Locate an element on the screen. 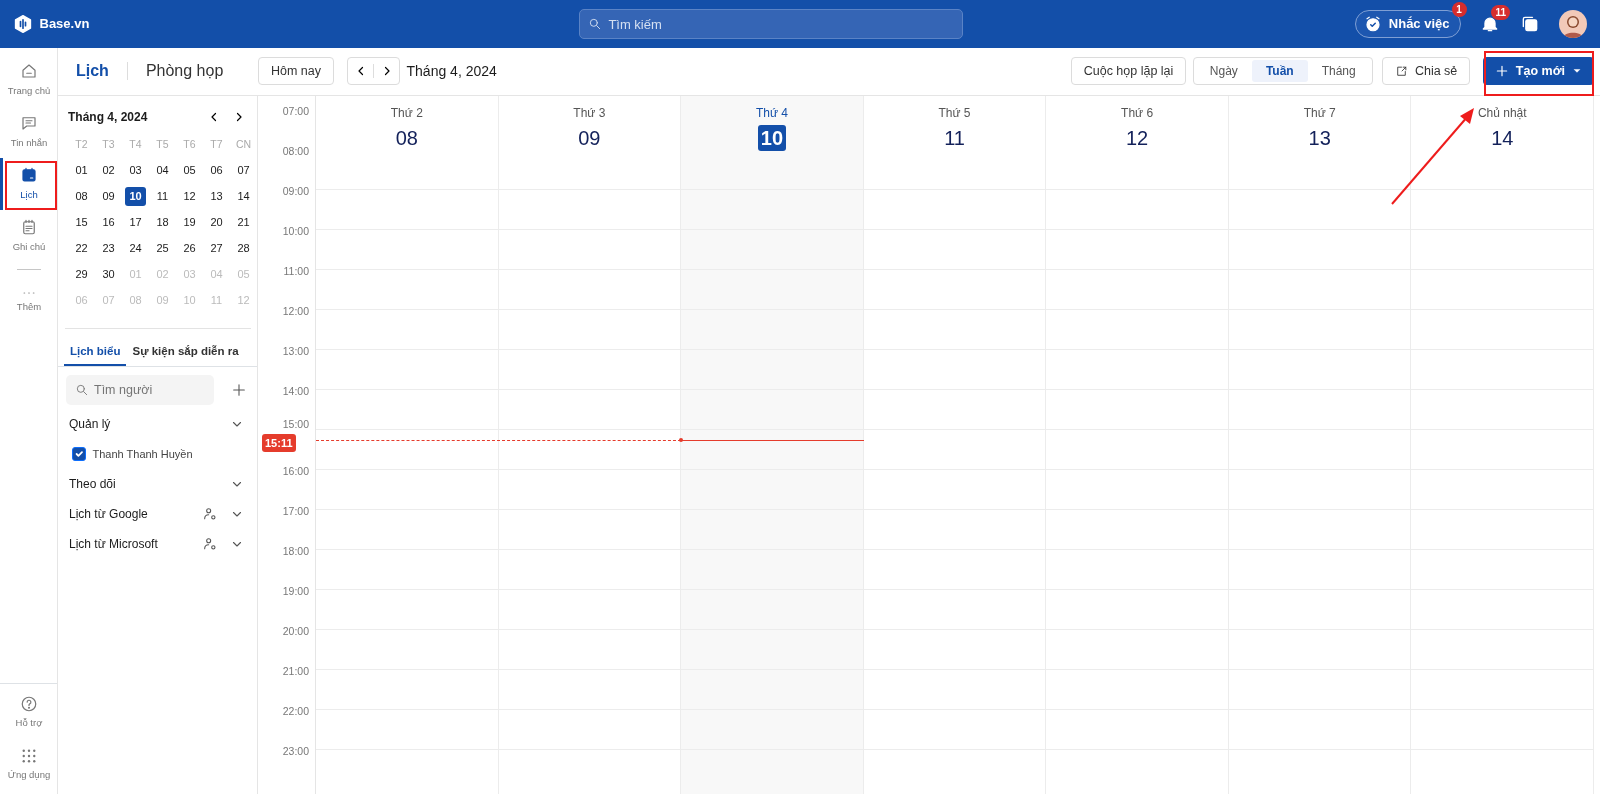 This screenshot has width=1600, height=794. calendar-icon is located at coordinates (29, 175).